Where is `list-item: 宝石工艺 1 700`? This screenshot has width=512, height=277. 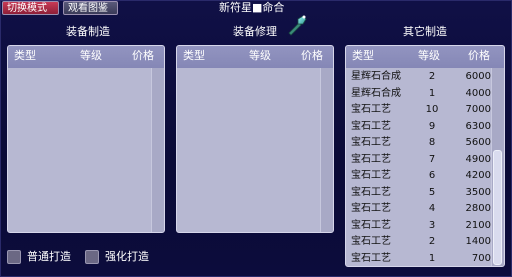
list-item: 宝石工艺 1 700 is located at coordinates (419, 259).